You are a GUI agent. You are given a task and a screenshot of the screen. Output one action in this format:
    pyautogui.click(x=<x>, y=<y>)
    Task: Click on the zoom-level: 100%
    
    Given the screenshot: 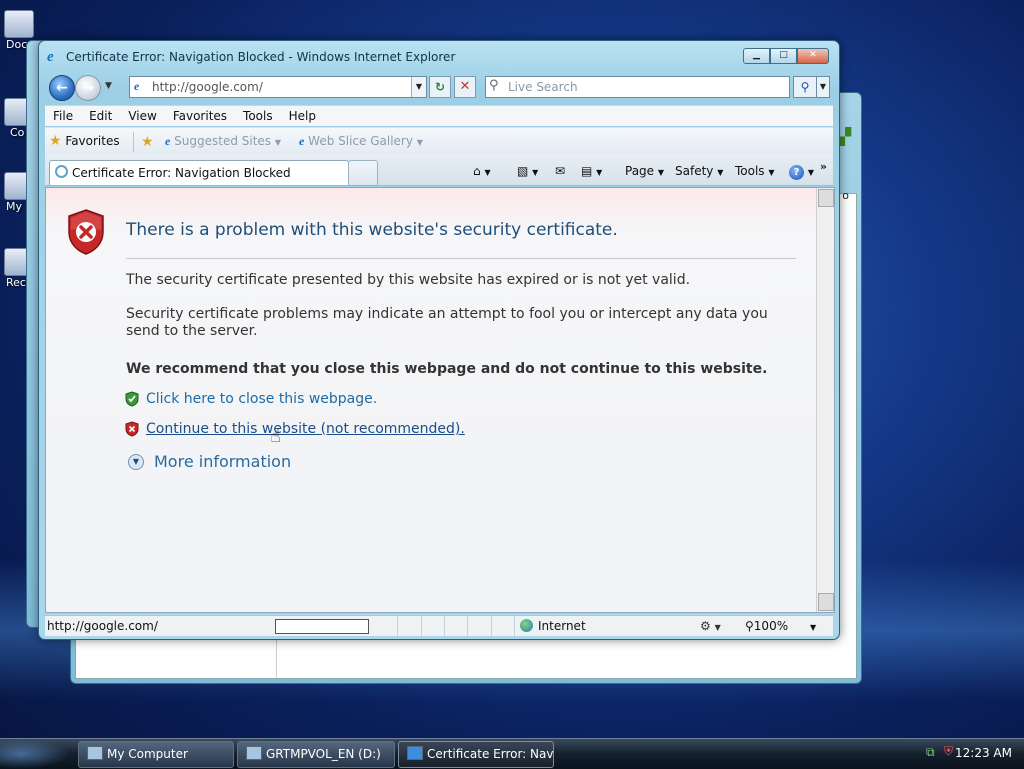 What is the action you would take?
    pyautogui.click(x=771, y=626)
    